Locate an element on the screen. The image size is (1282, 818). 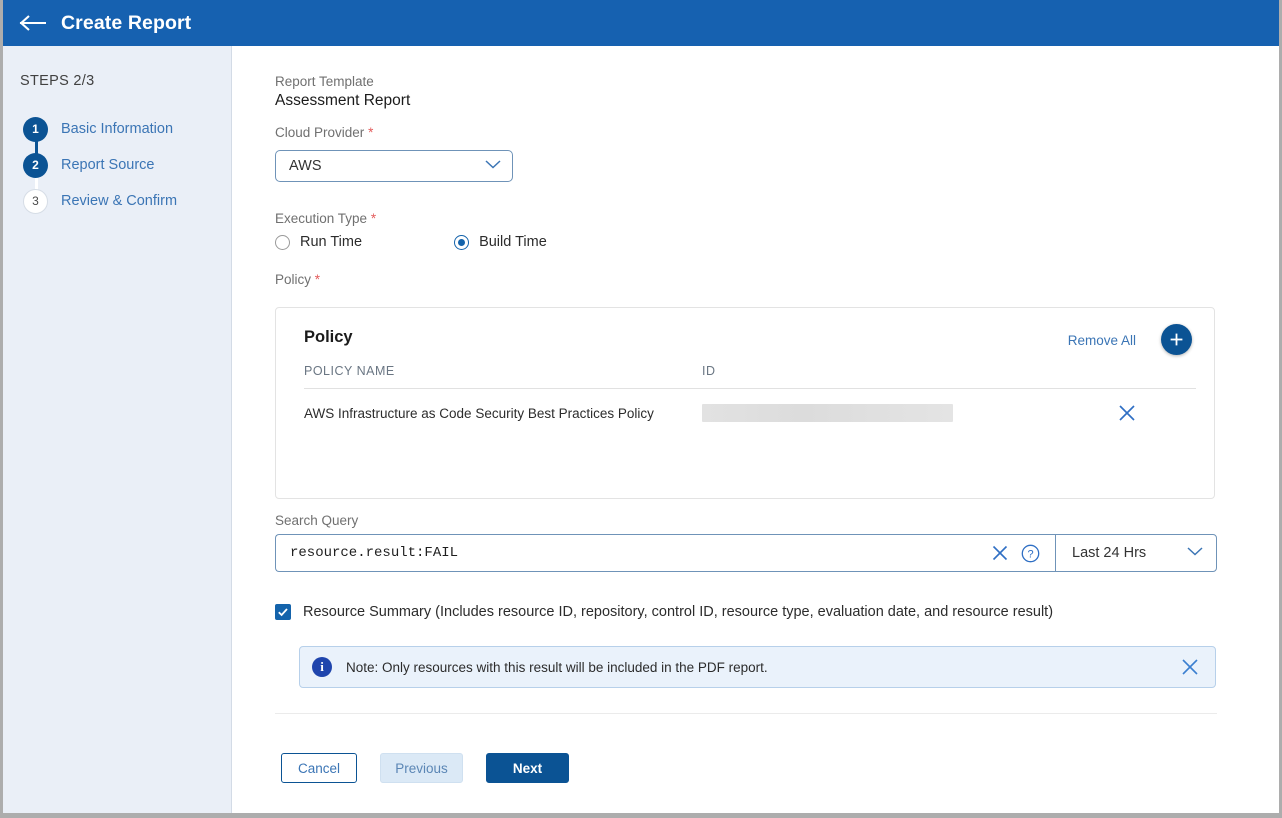
step-label-1: Basic Information is located at coordinates (117, 129).